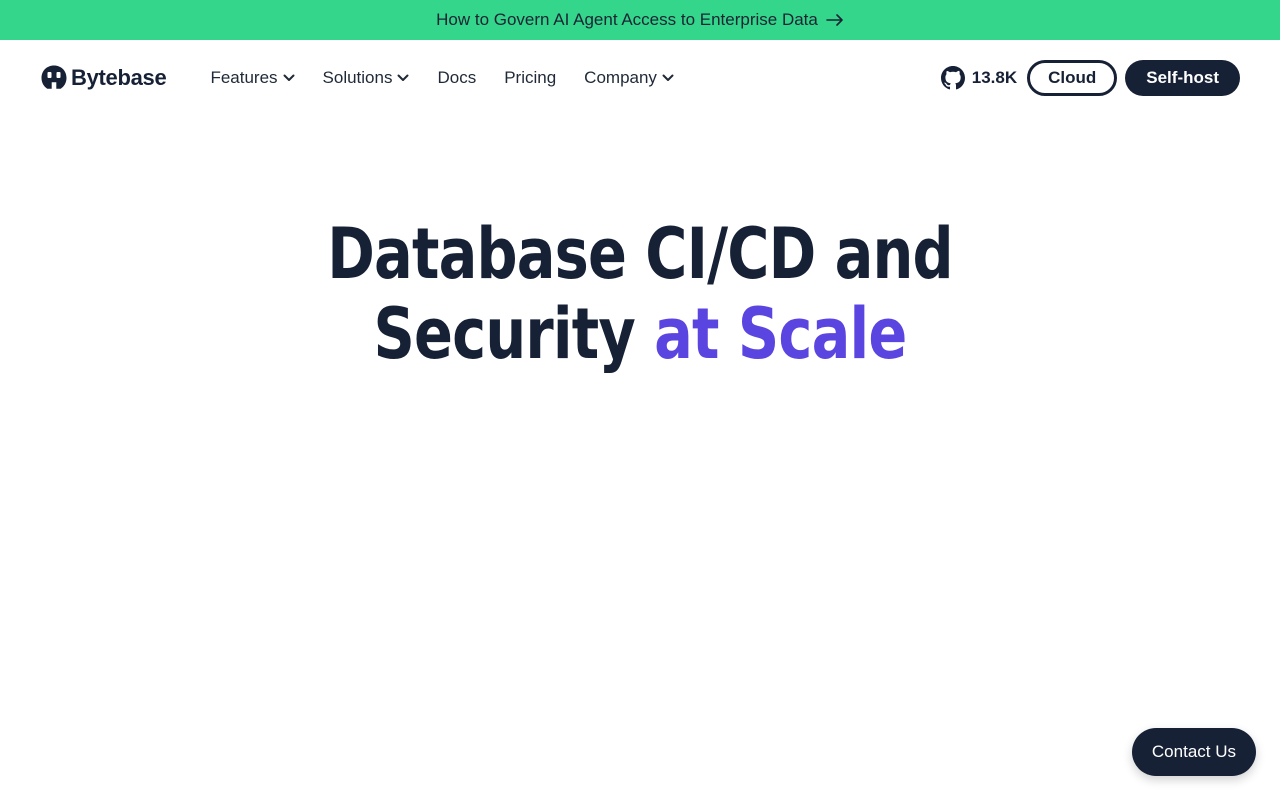 This screenshot has height=800, width=1280. What do you see at coordinates (1182, 78) in the screenshot?
I see `self-host-button: Self-host` at bounding box center [1182, 78].